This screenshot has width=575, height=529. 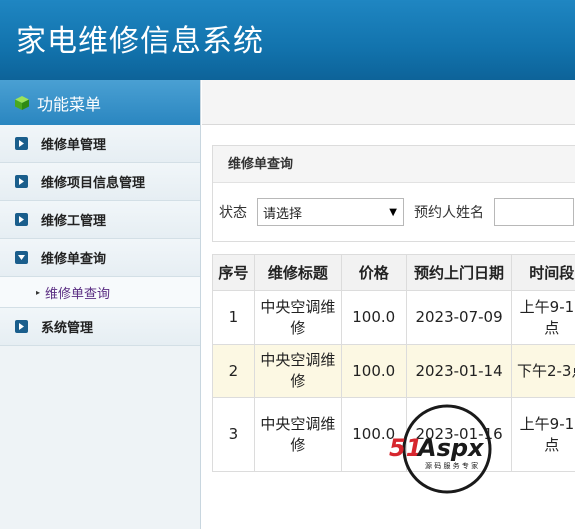 What do you see at coordinates (74, 259) in the screenshot?
I see `sidebar-item-label: 维修单查询` at bounding box center [74, 259].